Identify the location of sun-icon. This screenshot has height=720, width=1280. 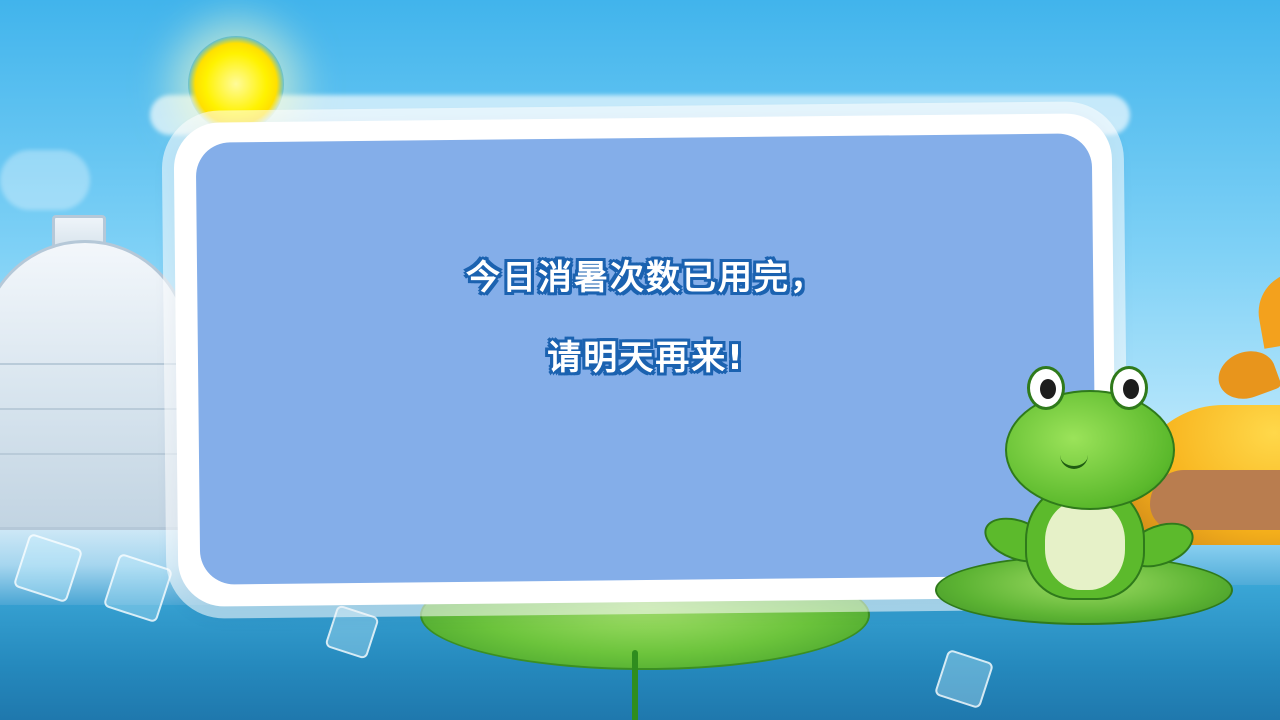
(236, 84).